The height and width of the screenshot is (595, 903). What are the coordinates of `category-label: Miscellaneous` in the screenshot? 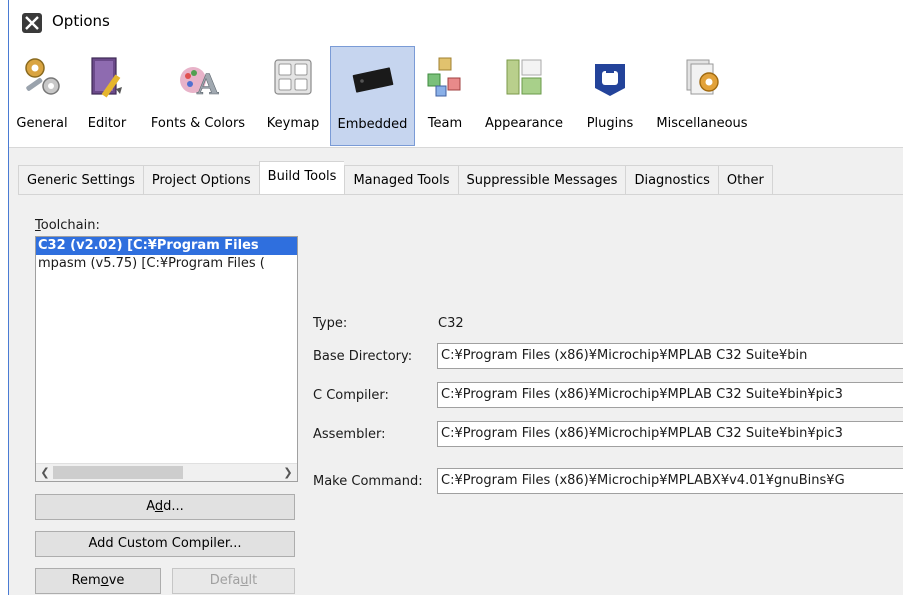 It's located at (702, 123).